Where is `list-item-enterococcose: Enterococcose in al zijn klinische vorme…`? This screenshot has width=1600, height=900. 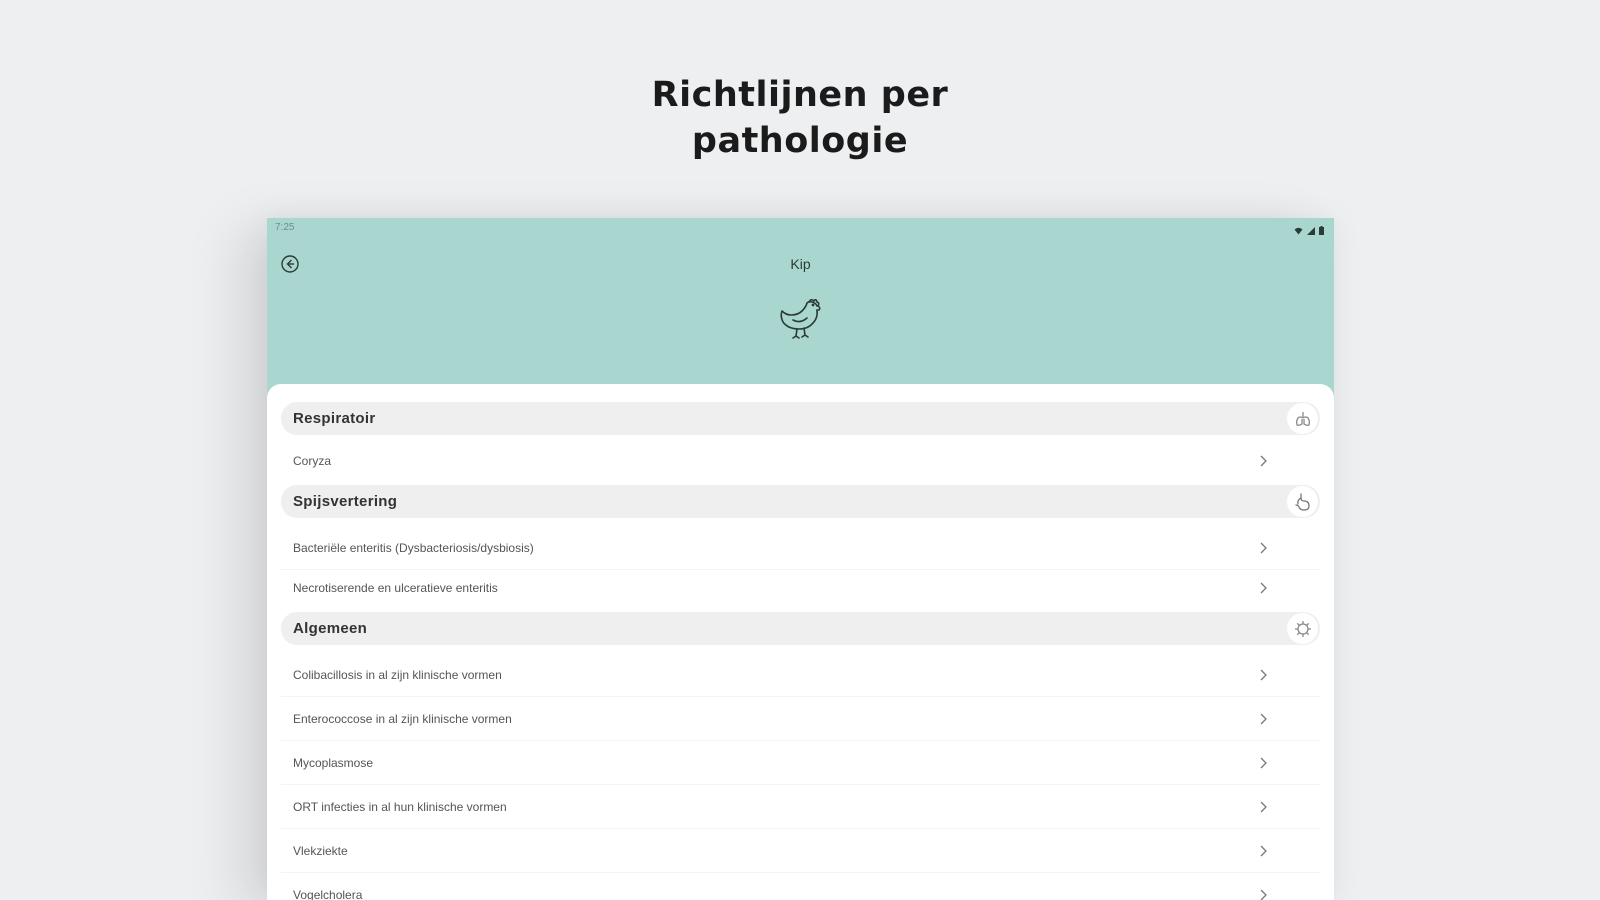 list-item-enterococcose: Enterococcose in al zijn klinische vorme… is located at coordinates (800, 719).